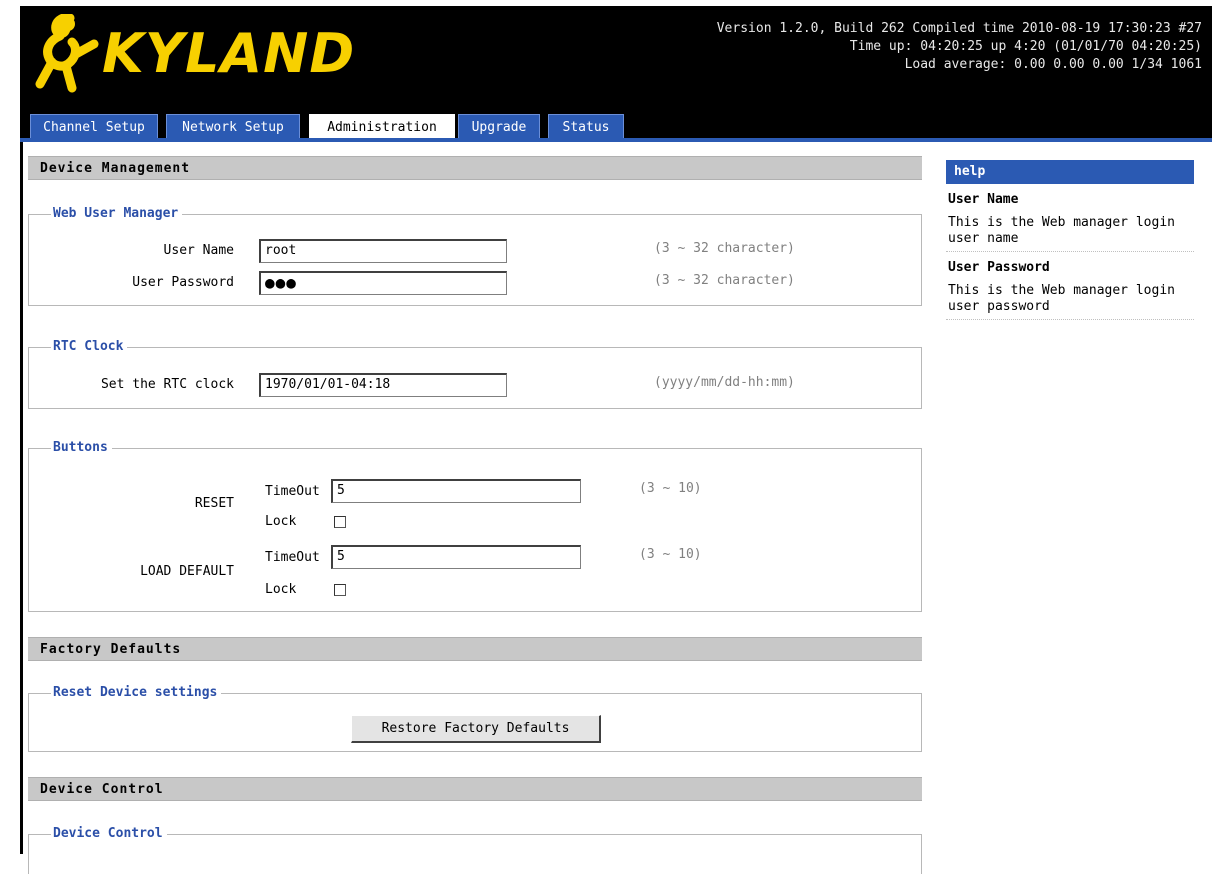  I want to click on restore-factory-defaults-button: Restore Factory Defaults, so click(476, 729).